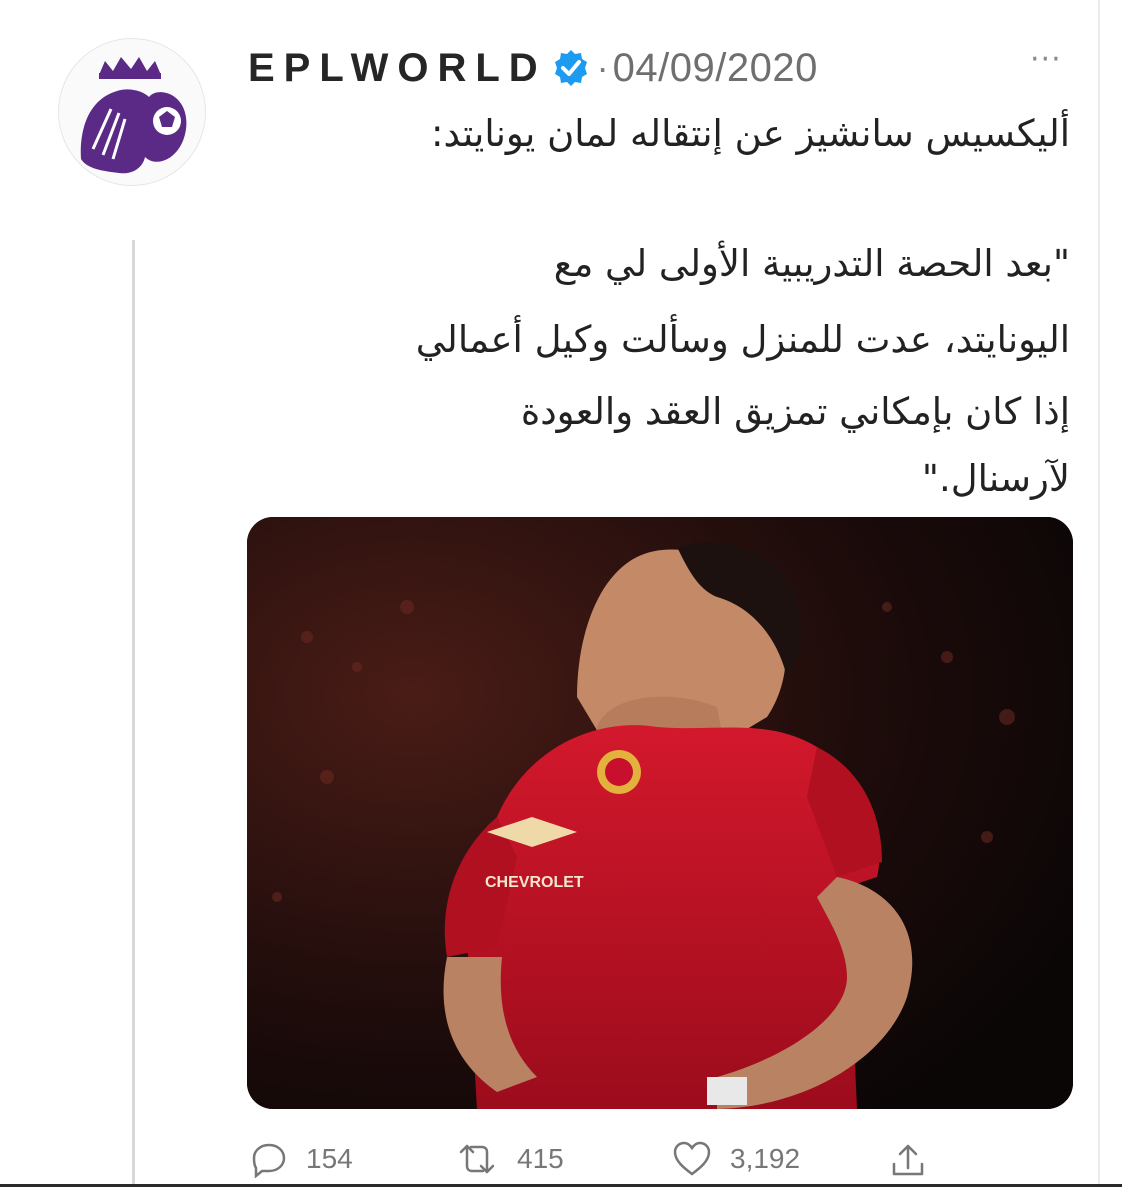 The image size is (1122, 1190). I want to click on tweet-text-line: أليكسيس سانشيز عن إنتقاله لمان يونايتد:, so click(750, 133).